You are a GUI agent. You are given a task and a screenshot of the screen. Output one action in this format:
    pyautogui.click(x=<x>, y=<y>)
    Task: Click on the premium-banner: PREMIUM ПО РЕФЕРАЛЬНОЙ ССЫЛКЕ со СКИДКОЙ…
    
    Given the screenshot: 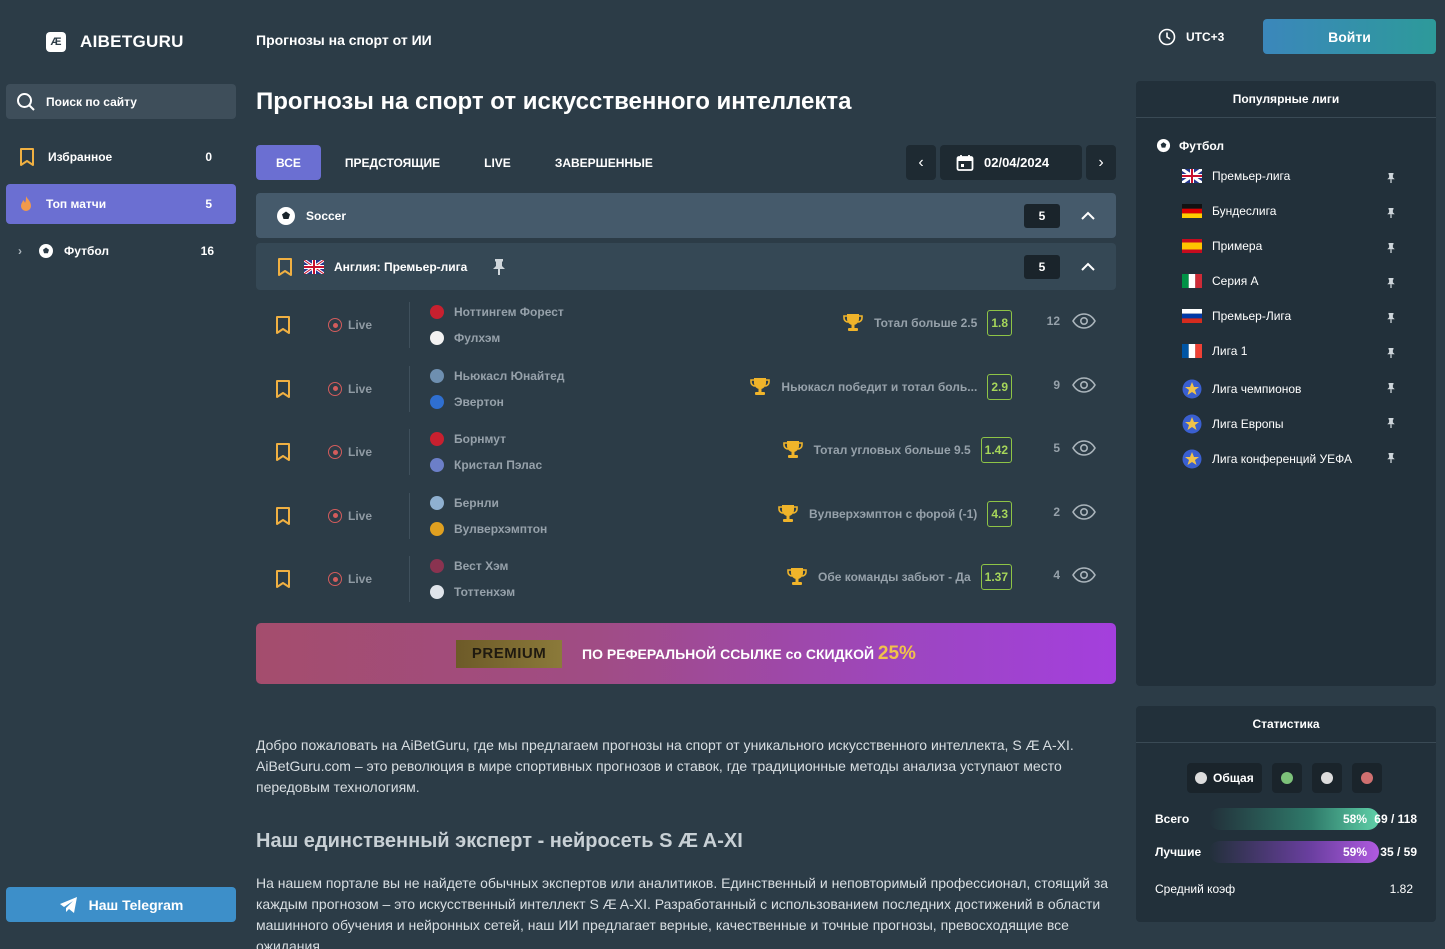 What is the action you would take?
    pyautogui.click(x=686, y=653)
    